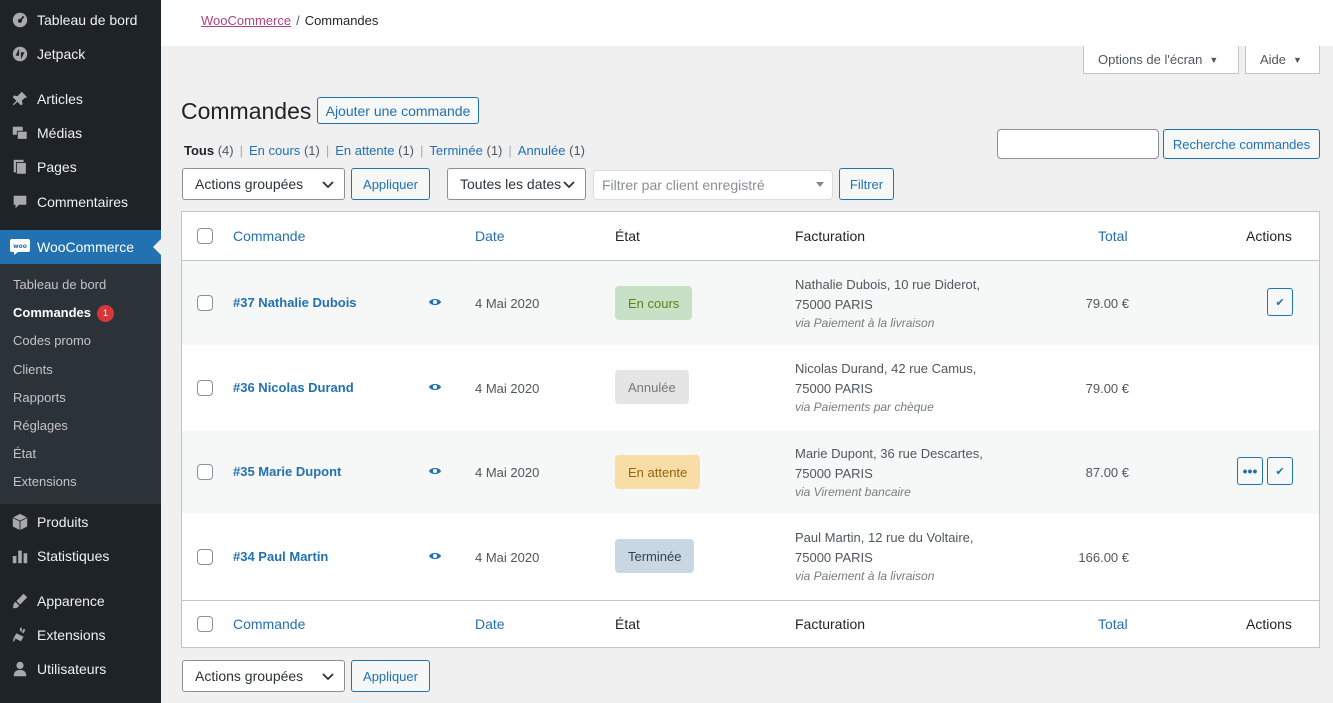 This screenshot has width=1333, height=703. I want to click on menu-label: Statistiques, so click(73, 556).